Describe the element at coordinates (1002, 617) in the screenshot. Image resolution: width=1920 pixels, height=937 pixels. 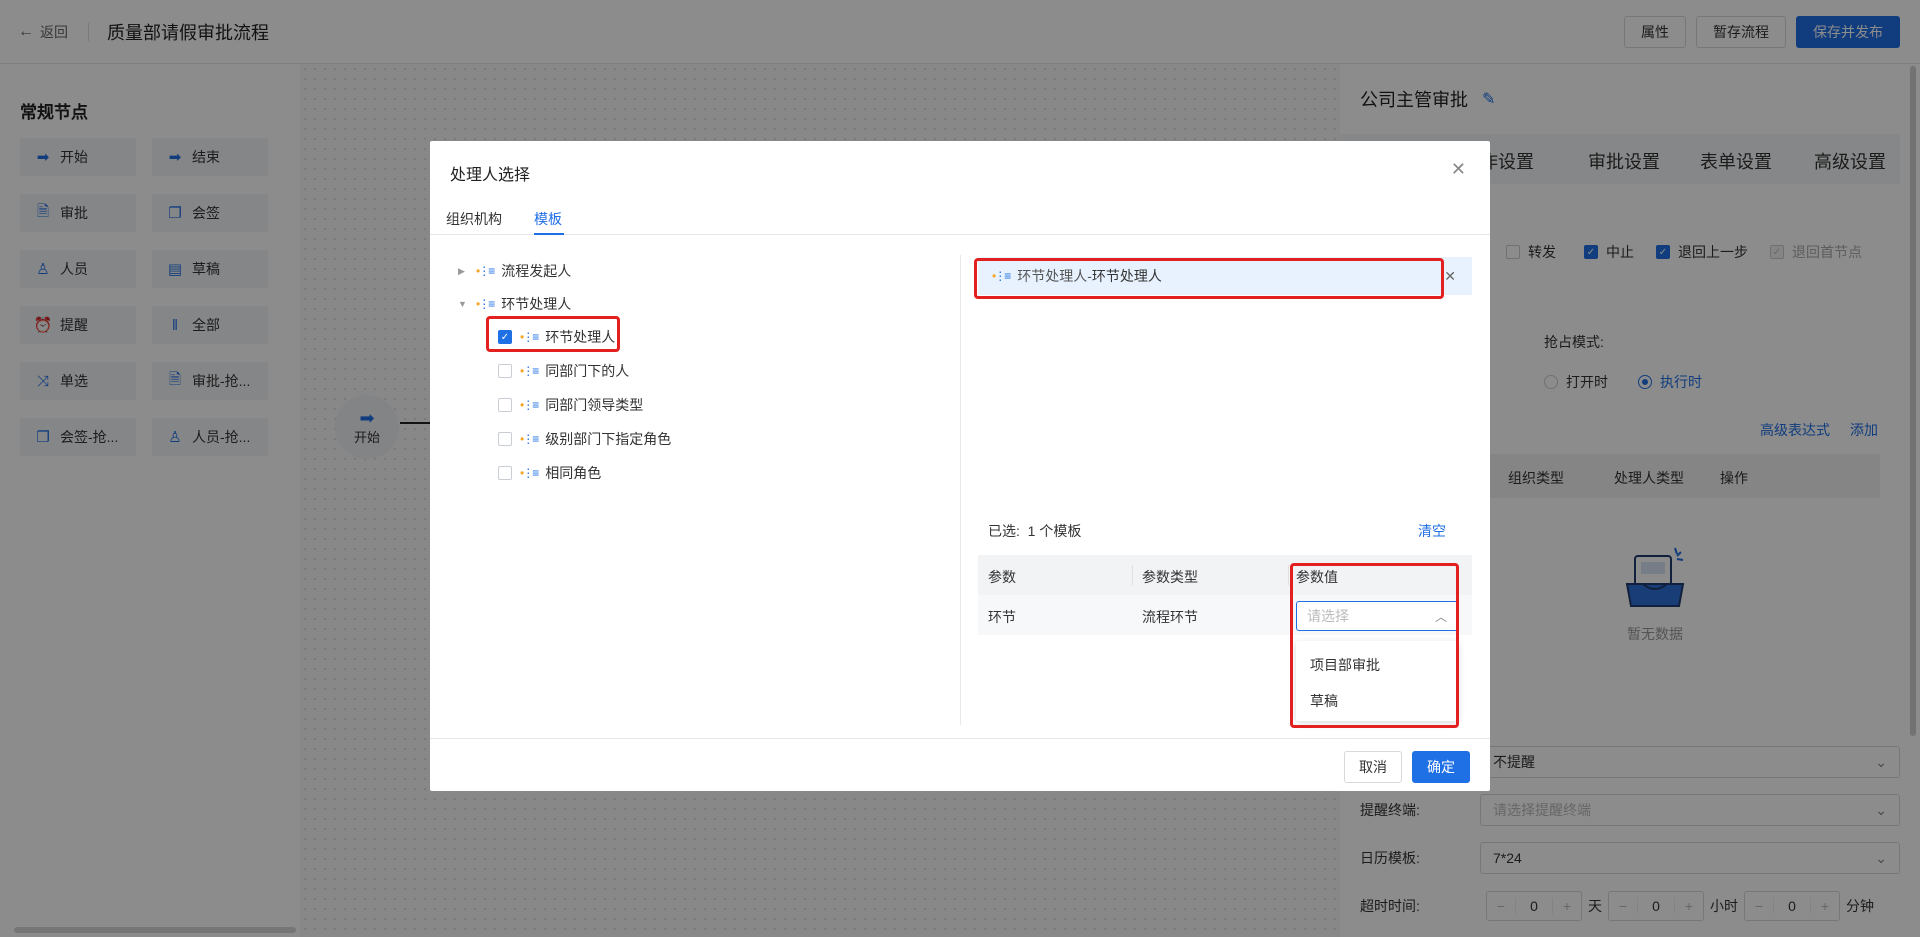
I see `param-name: 环节` at that location.